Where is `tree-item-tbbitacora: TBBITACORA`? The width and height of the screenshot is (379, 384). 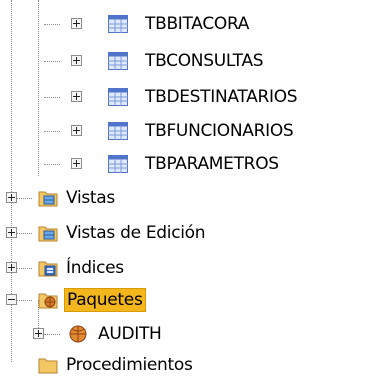 tree-item-tbbitacora: TBBITACORA is located at coordinates (189, 24).